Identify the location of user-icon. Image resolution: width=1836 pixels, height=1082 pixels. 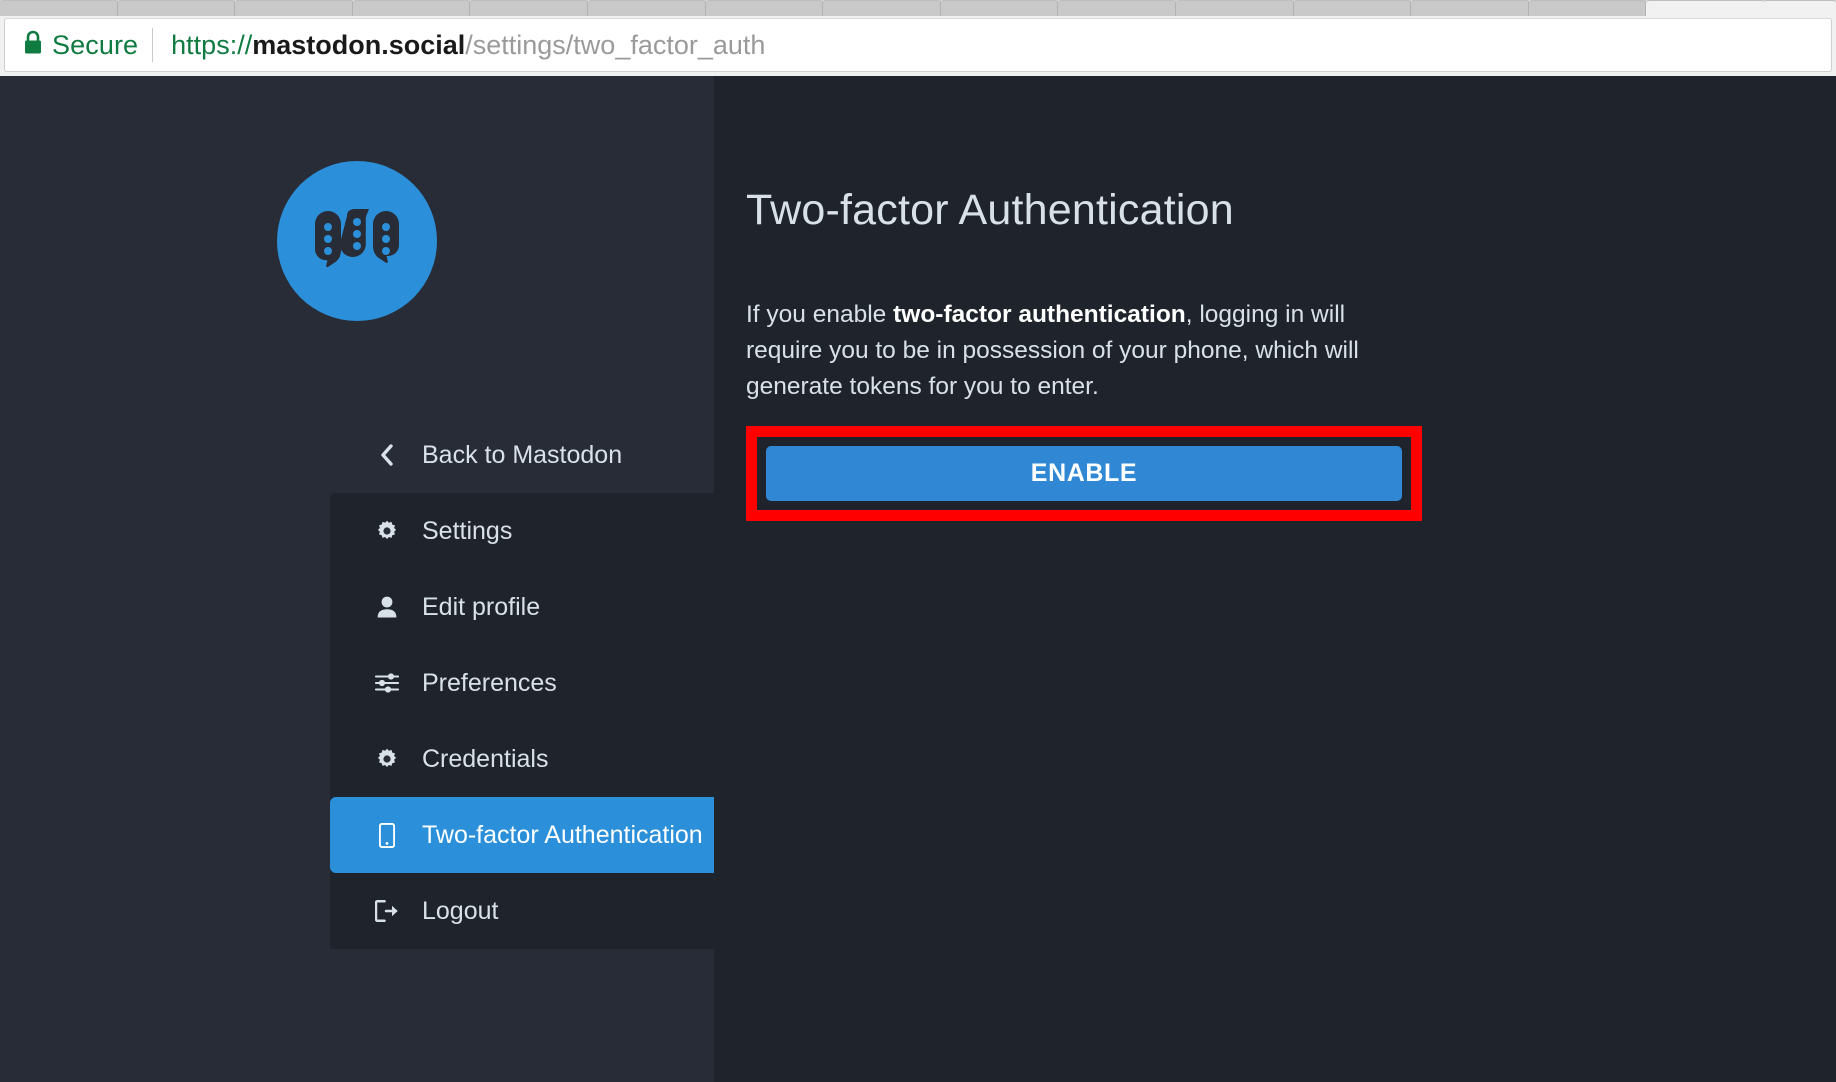
(387, 607).